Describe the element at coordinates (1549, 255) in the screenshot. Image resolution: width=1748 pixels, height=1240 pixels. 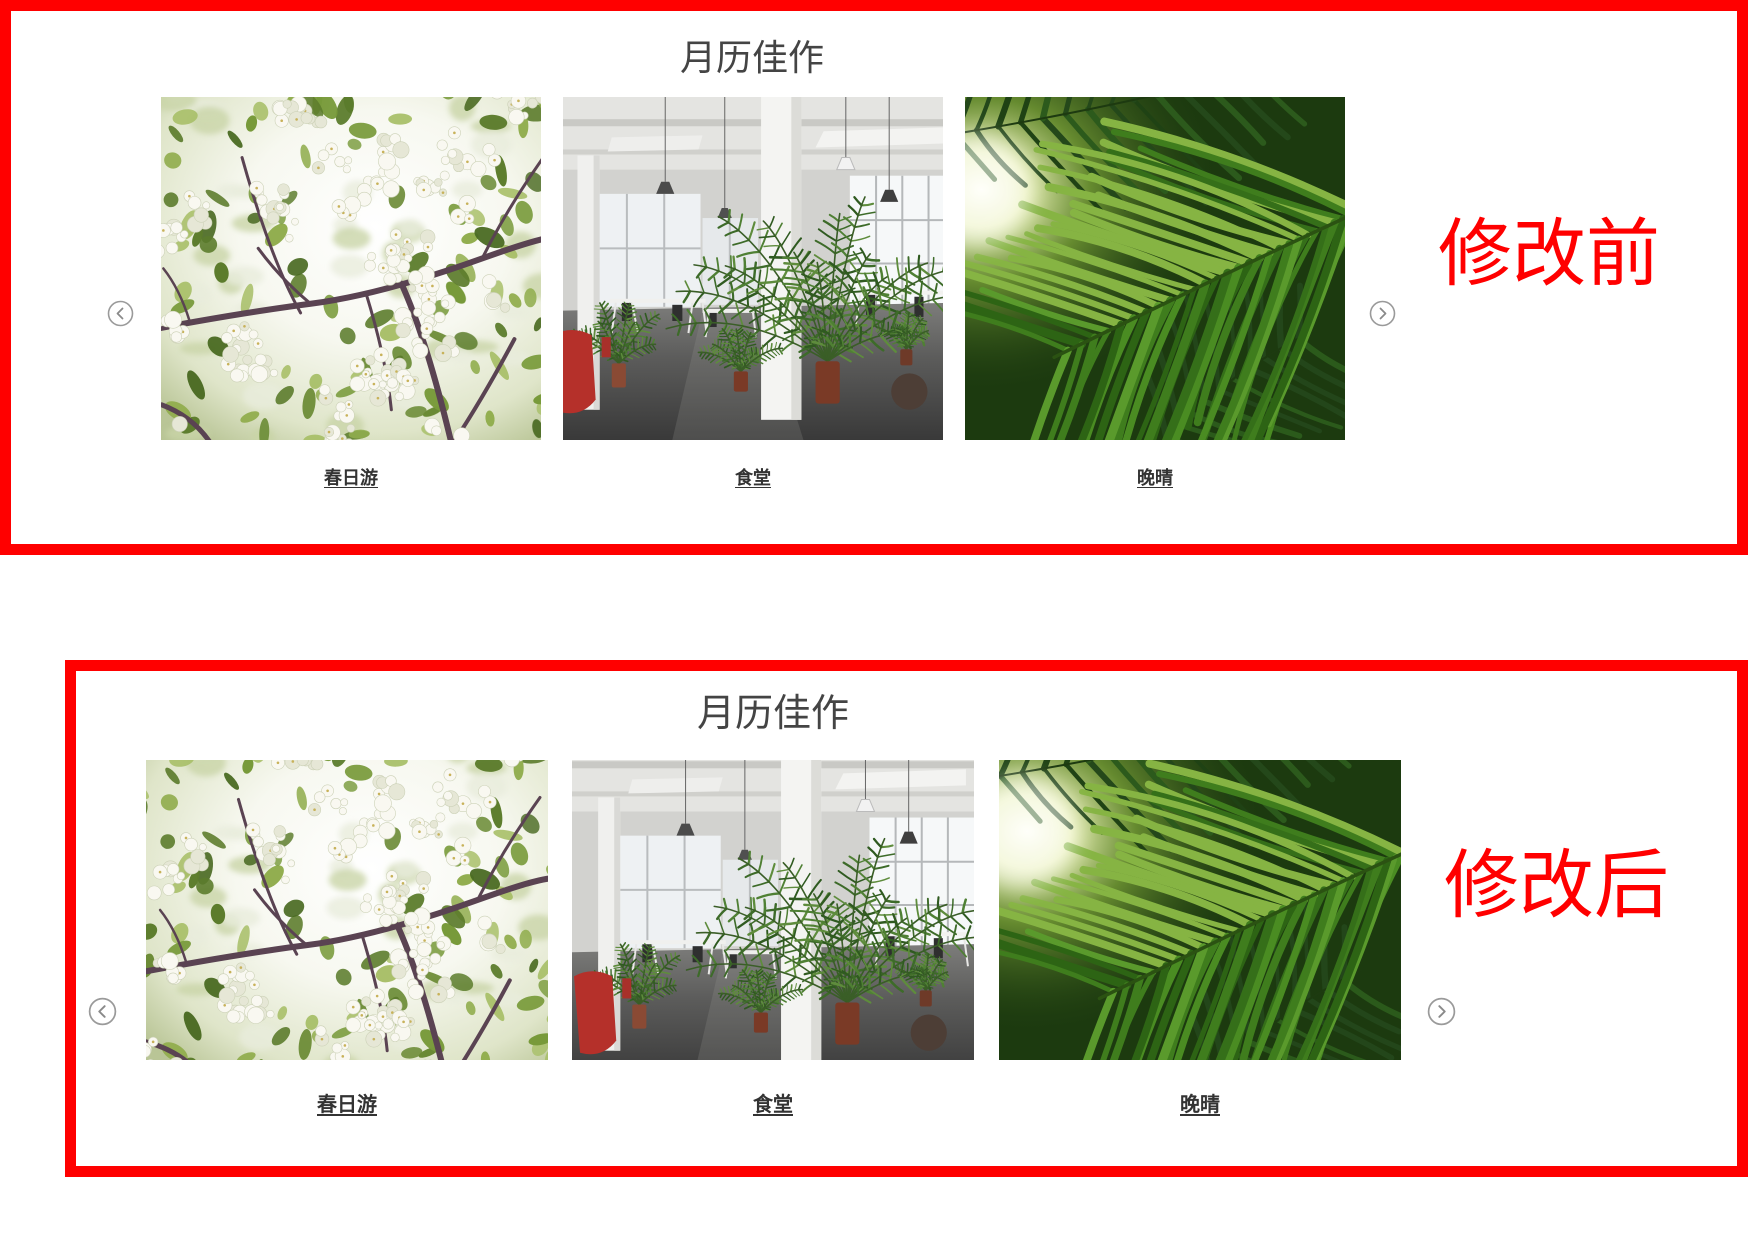
I see `before-annotation-label: 修改前` at that location.